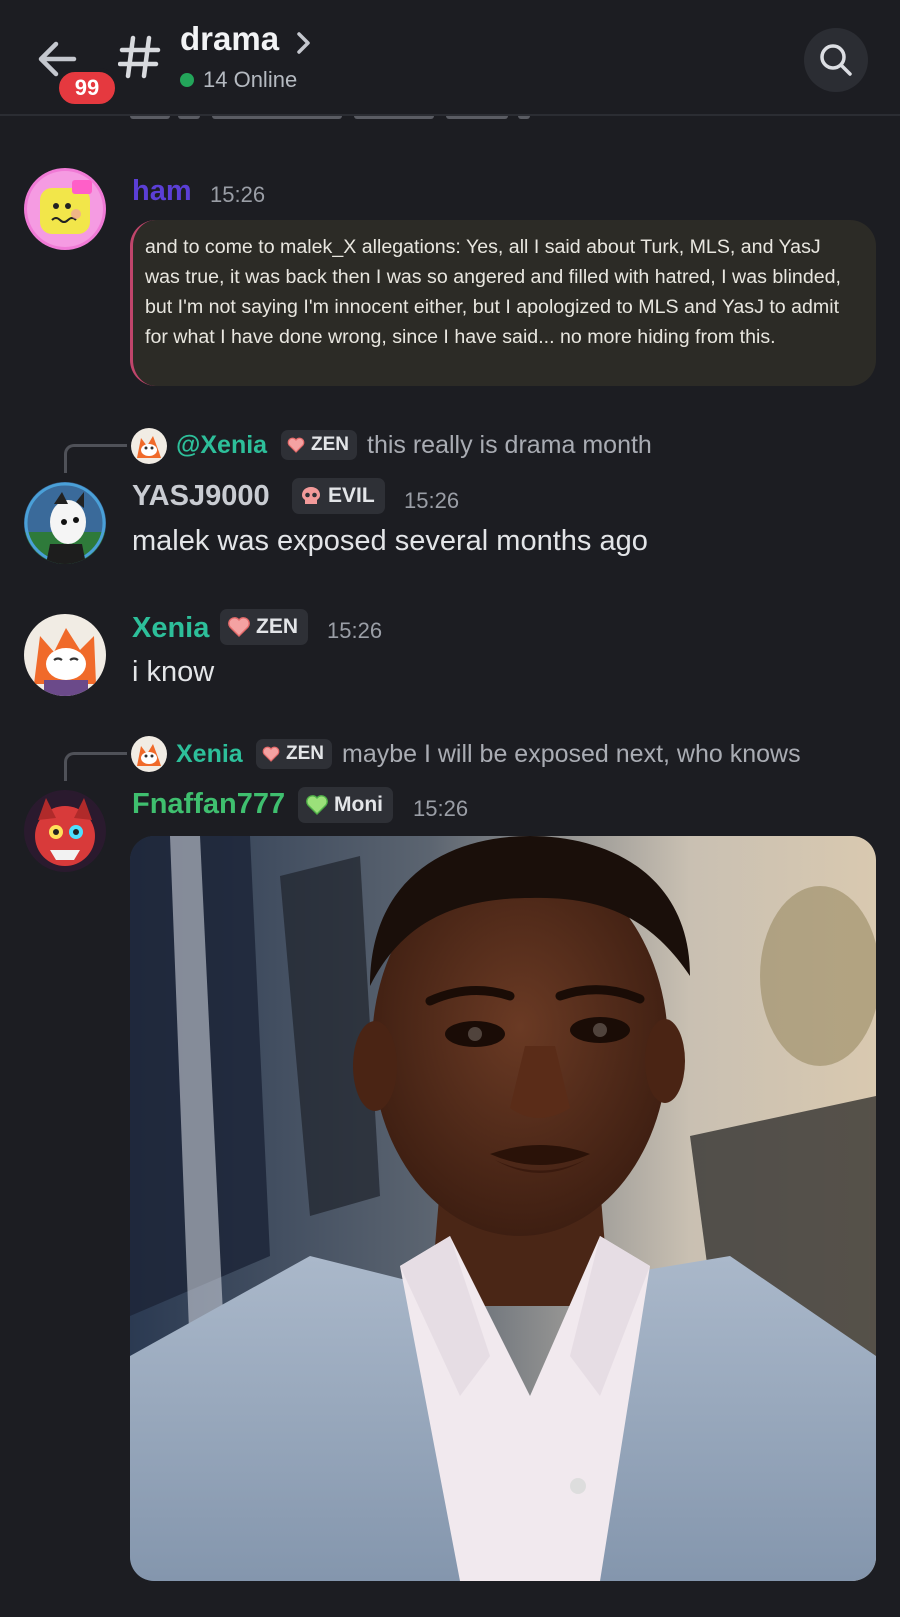 Image resolution: width=900 pixels, height=1617 pixels. What do you see at coordinates (87, 88) in the screenshot?
I see `unread-badge: 99` at bounding box center [87, 88].